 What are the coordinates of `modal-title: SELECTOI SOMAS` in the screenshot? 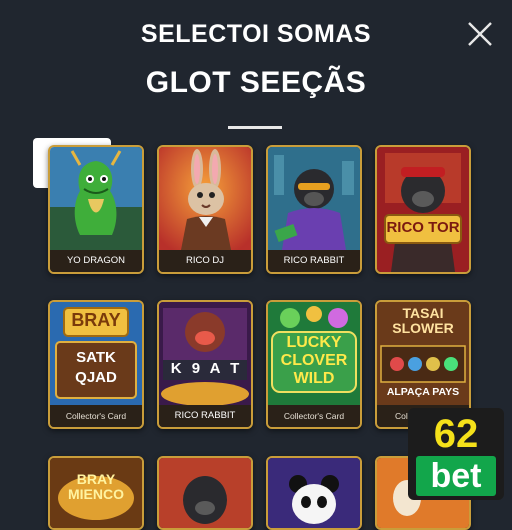 It's located at (256, 34).